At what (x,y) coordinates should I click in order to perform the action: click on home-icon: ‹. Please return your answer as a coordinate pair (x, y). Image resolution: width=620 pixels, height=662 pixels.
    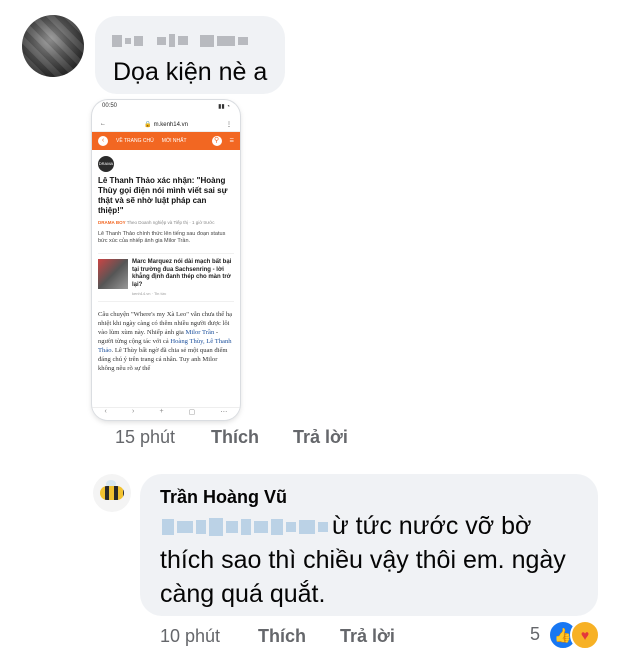
    Looking at the image, I should click on (103, 141).